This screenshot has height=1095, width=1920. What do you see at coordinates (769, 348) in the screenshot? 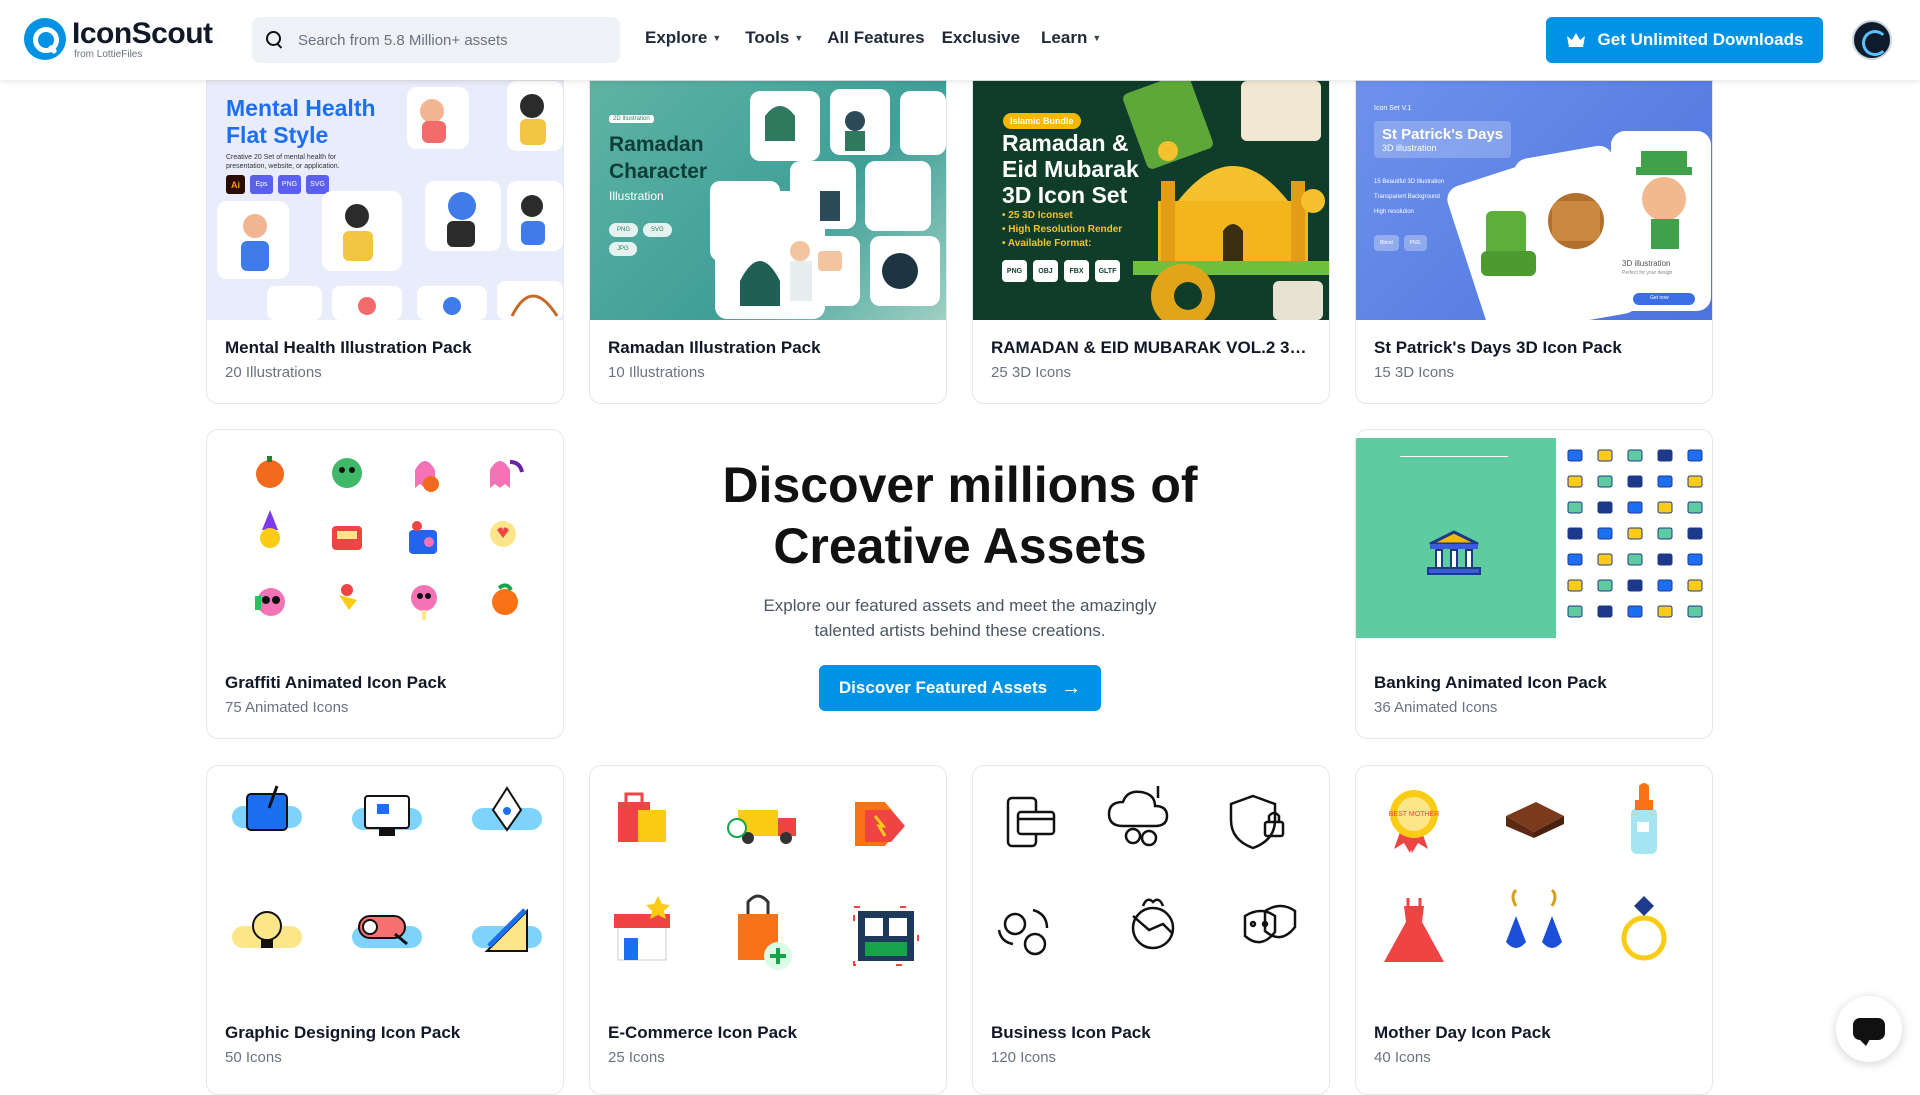
I see `card-title: Ramadan Illustration Pack` at bounding box center [769, 348].